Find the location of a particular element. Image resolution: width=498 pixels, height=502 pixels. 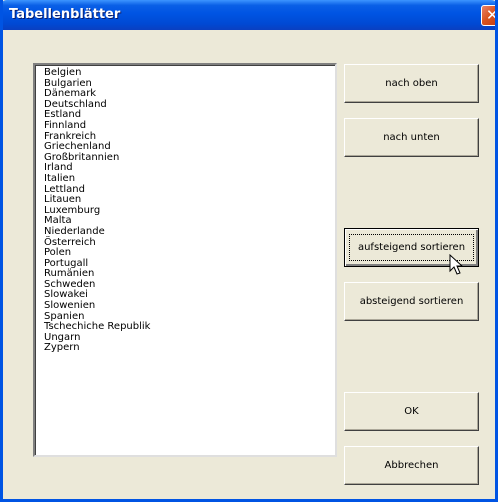

title-bar: Tabellenblätter ✕ is located at coordinates (250, 15).